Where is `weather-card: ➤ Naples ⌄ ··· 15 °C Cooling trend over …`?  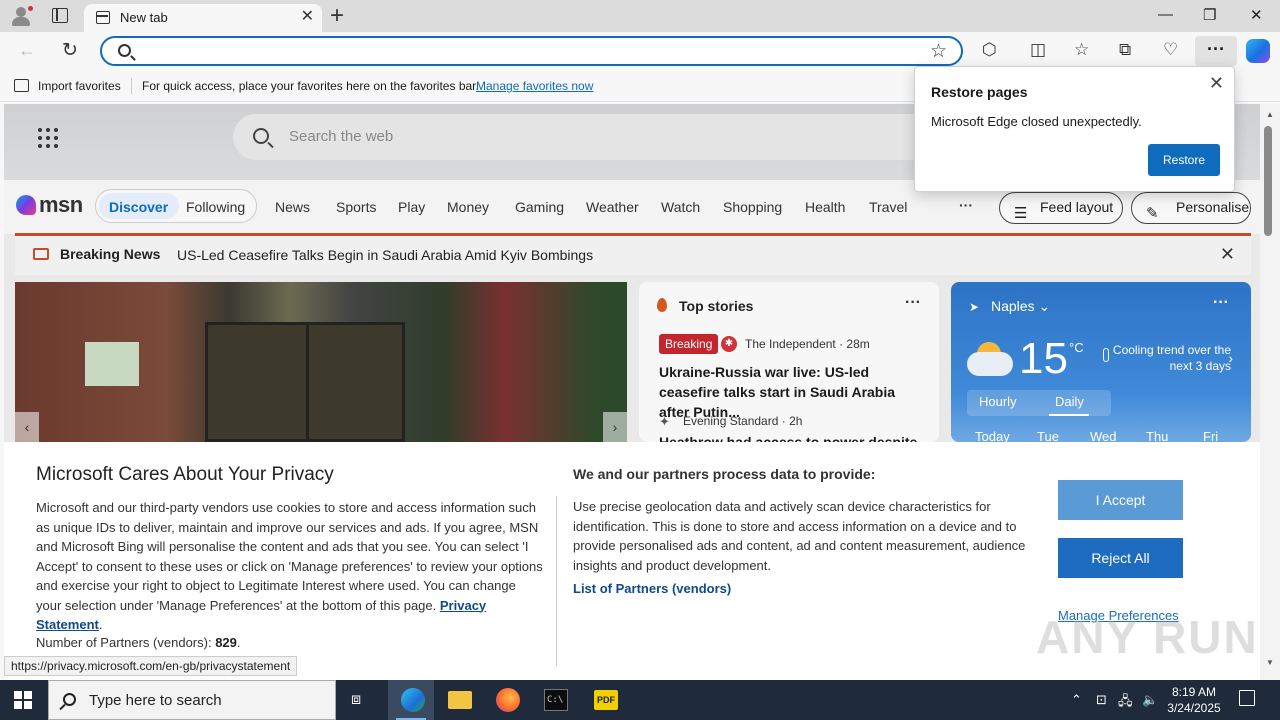 weather-card: ➤ Naples ⌄ ··· 15 °C Cooling trend over … is located at coordinates (1101, 362).